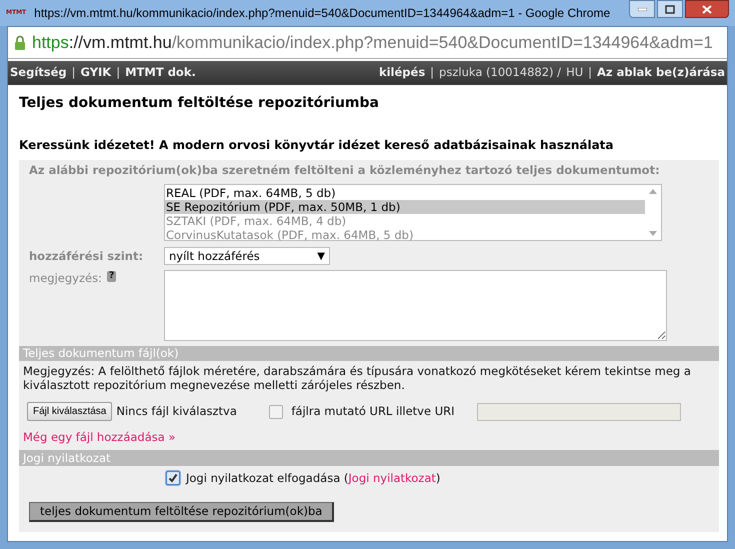 The image size is (735, 549). I want to click on scroll-up-icon, so click(653, 191).